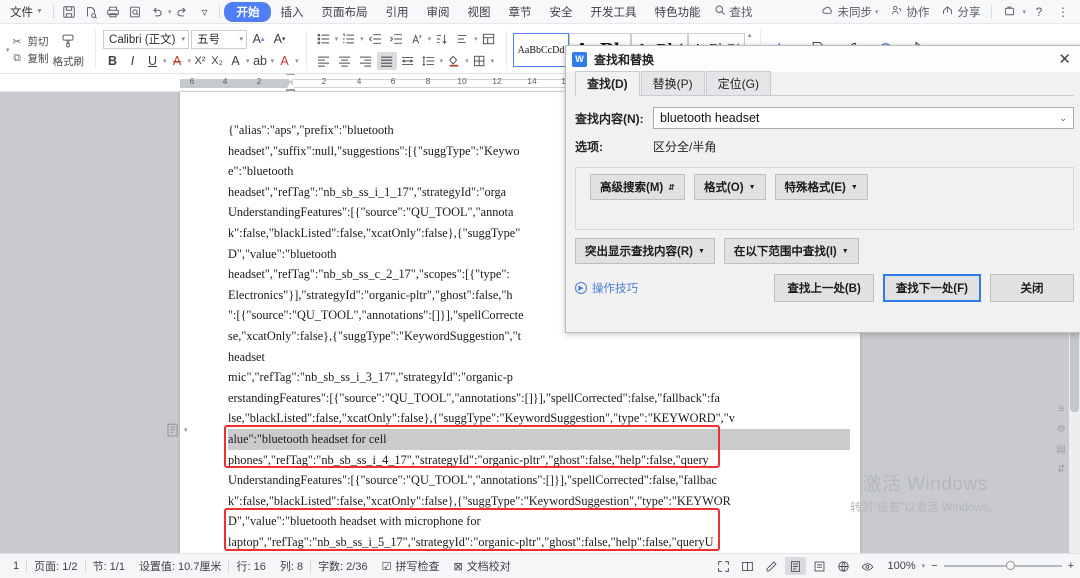 This screenshot has height=578, width=1080. What do you see at coordinates (260, 61) in the screenshot?
I see `highlight-color-button: ab` at bounding box center [260, 61].